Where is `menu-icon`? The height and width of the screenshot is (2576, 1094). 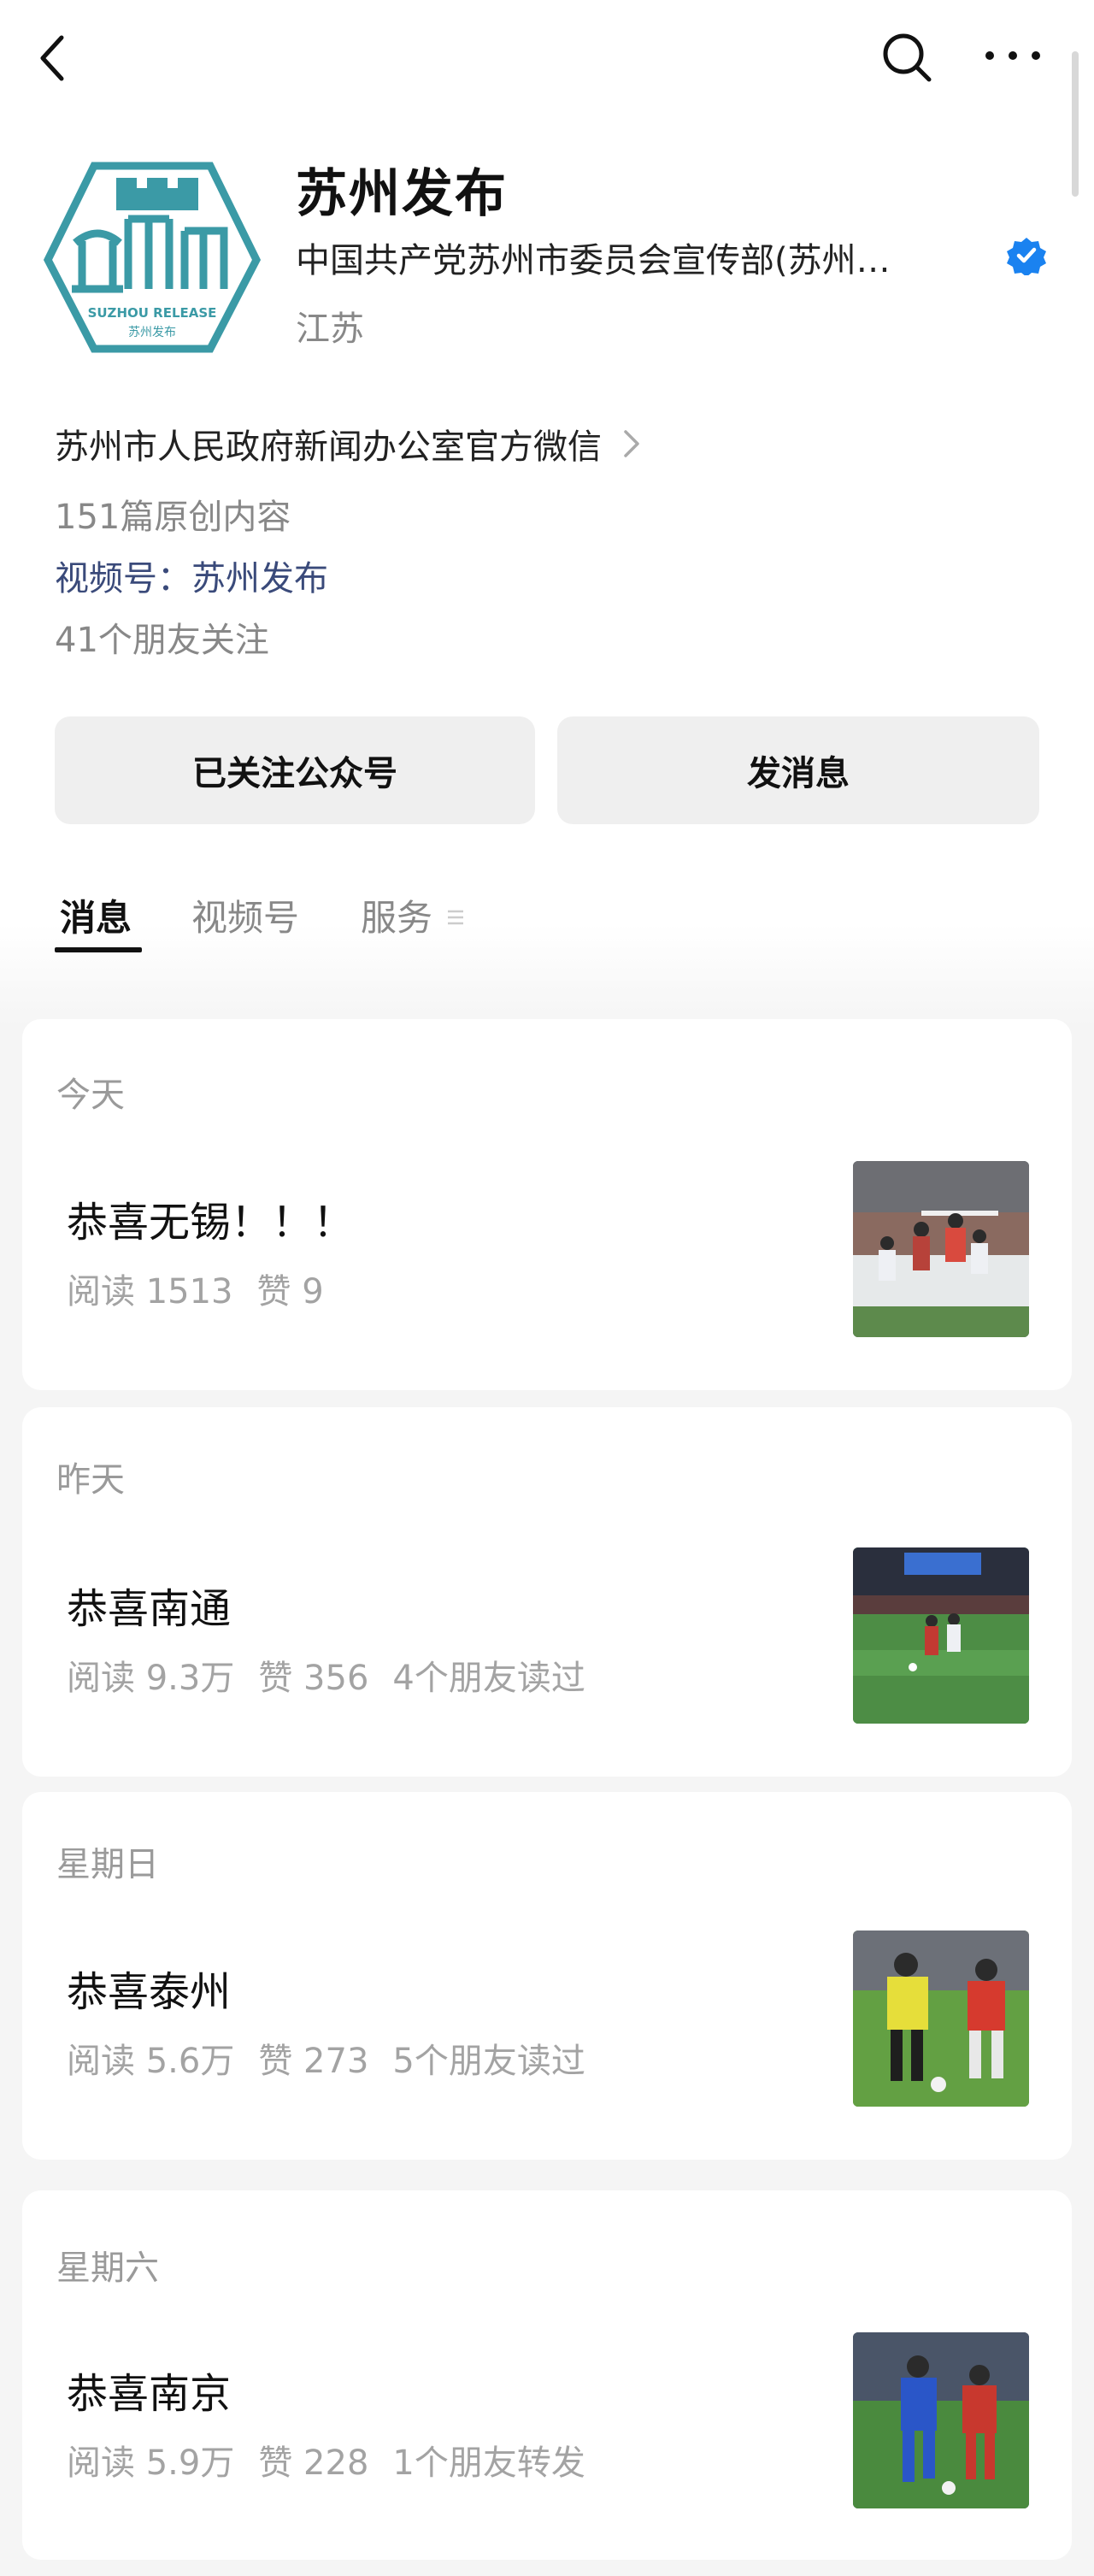 menu-icon is located at coordinates (455, 918).